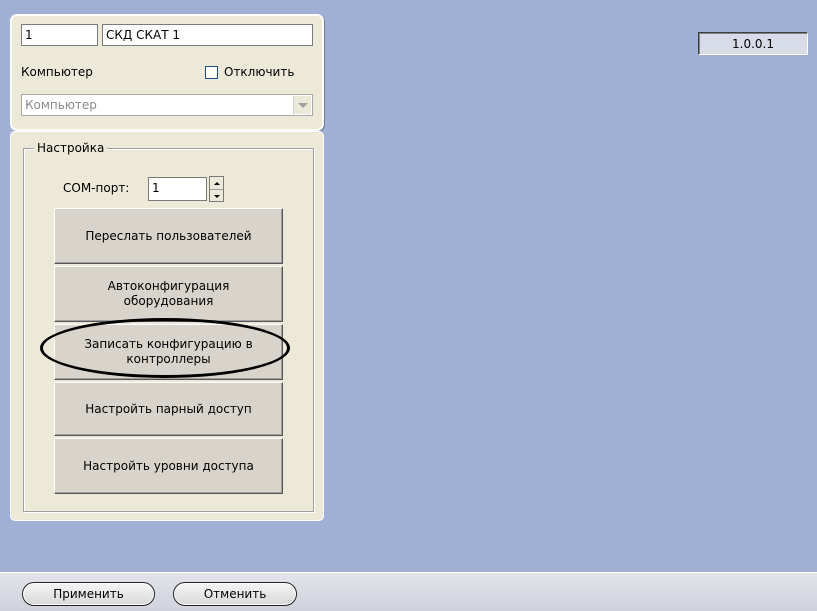 The image size is (817, 611). Describe the element at coordinates (207, 35) in the screenshot. I see `object-name-field: СКД СКАТ 1` at that location.